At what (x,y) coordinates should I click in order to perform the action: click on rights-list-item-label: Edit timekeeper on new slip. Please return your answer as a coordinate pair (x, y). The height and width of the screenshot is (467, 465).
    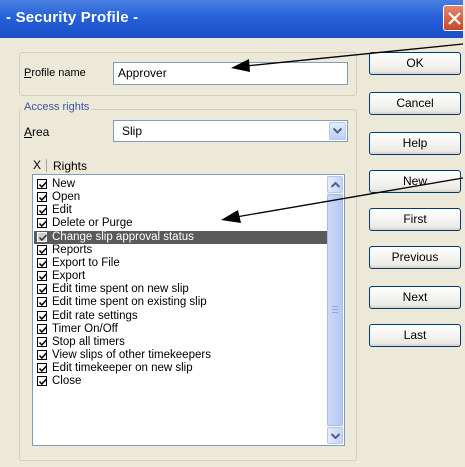
    Looking at the image, I should click on (122, 368).